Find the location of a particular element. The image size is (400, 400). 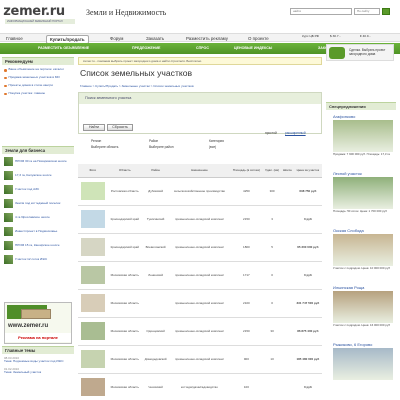

offer-title: Рыжиково, 6 Егорово is located at coordinates (364, 344).